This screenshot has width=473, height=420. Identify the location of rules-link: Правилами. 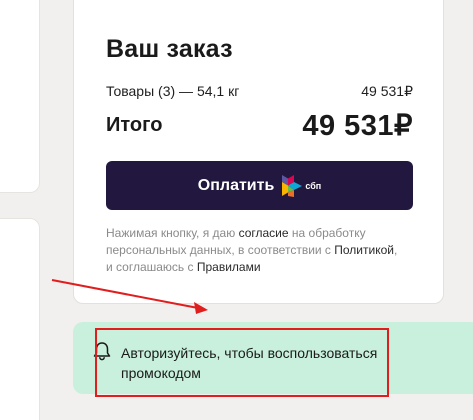
(229, 267).